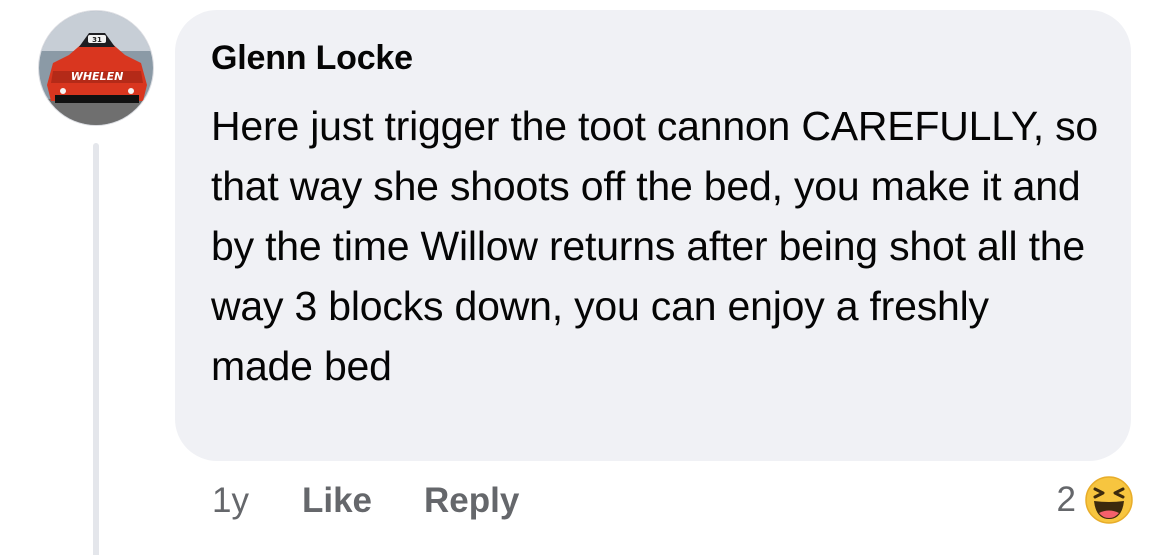 Image resolution: width=1170 pixels, height=555 pixels. I want to click on comment-timestamp: 1y, so click(230, 501).